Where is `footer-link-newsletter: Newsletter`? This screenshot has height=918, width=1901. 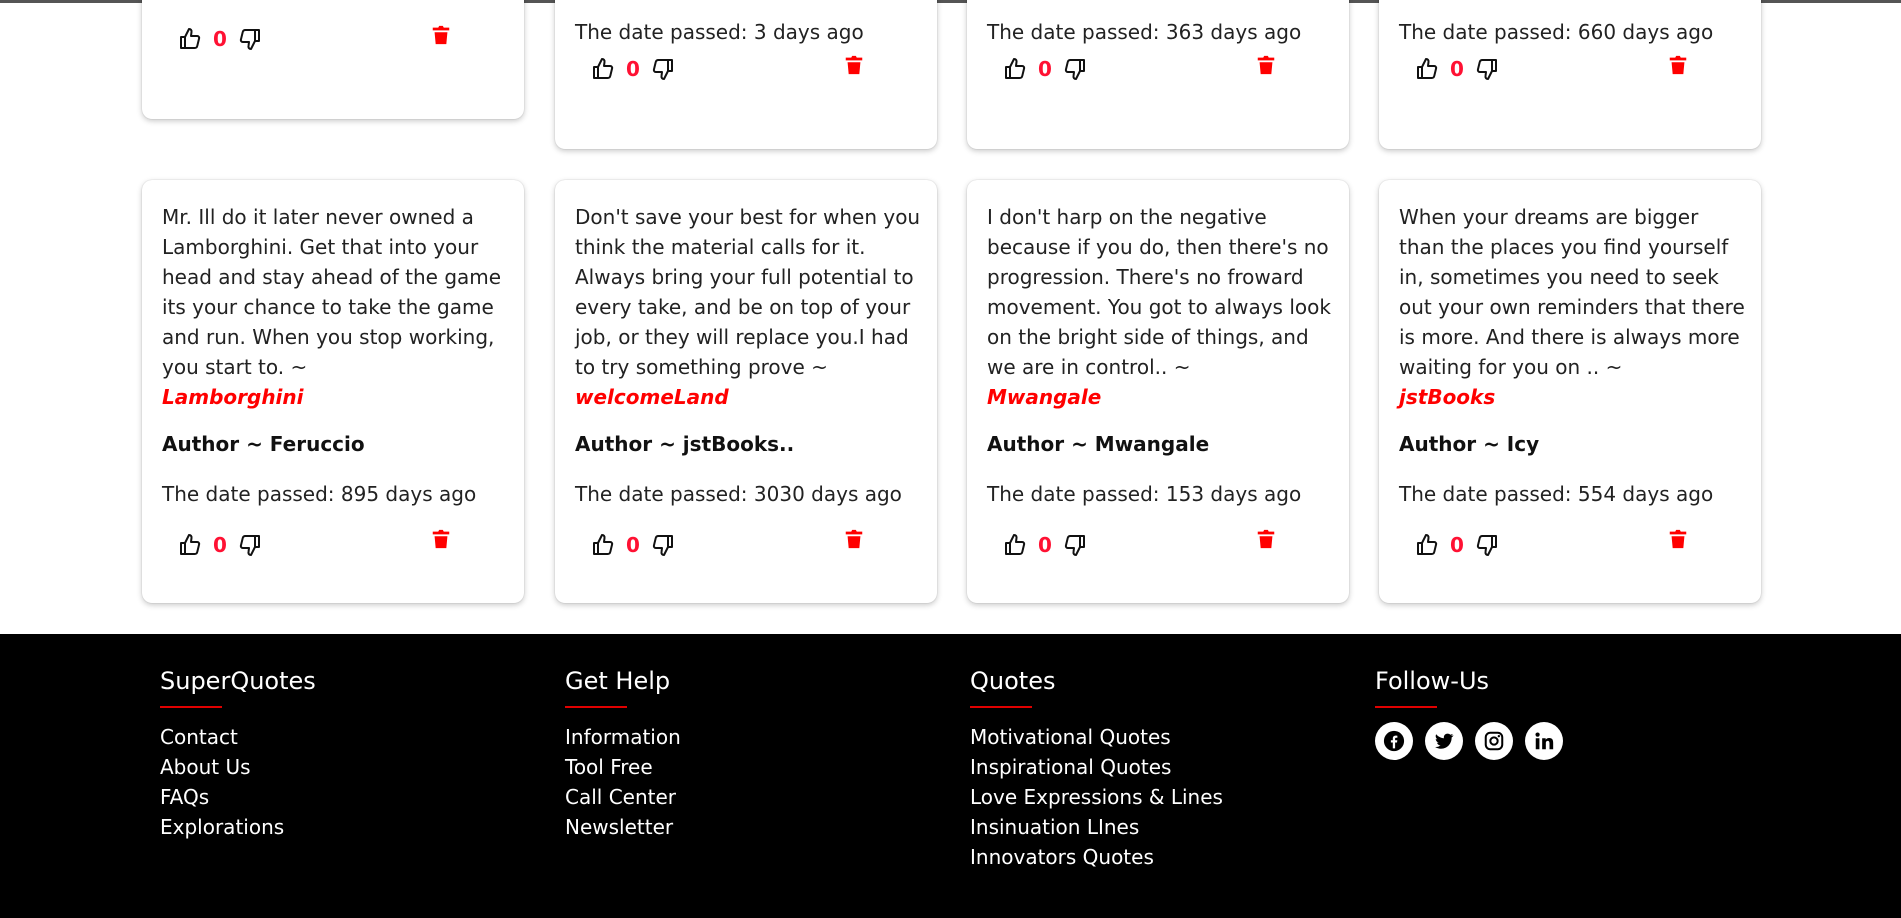 footer-link-newsletter: Newsletter is located at coordinates (623, 827).